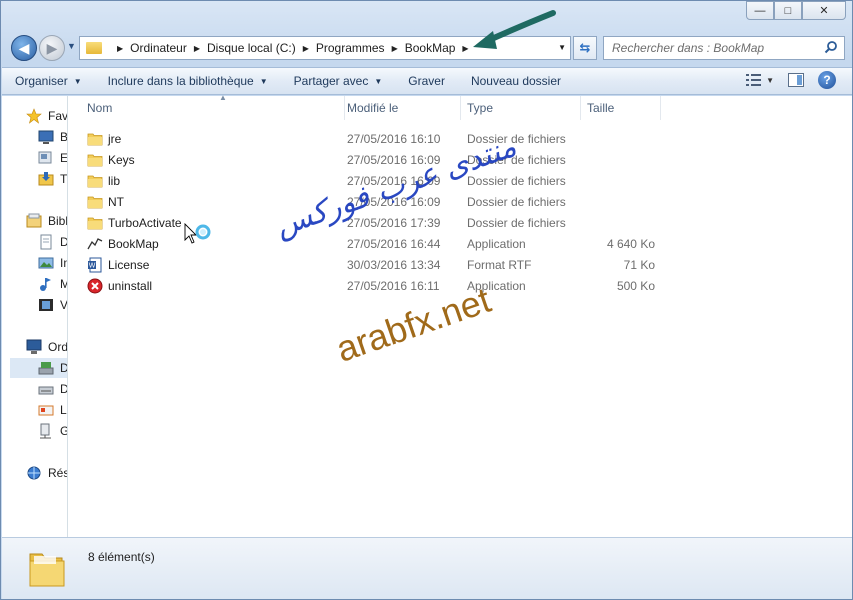 This screenshot has width=853, height=600. I want to click on sidebar-item-label: DVD, so click(64, 389).